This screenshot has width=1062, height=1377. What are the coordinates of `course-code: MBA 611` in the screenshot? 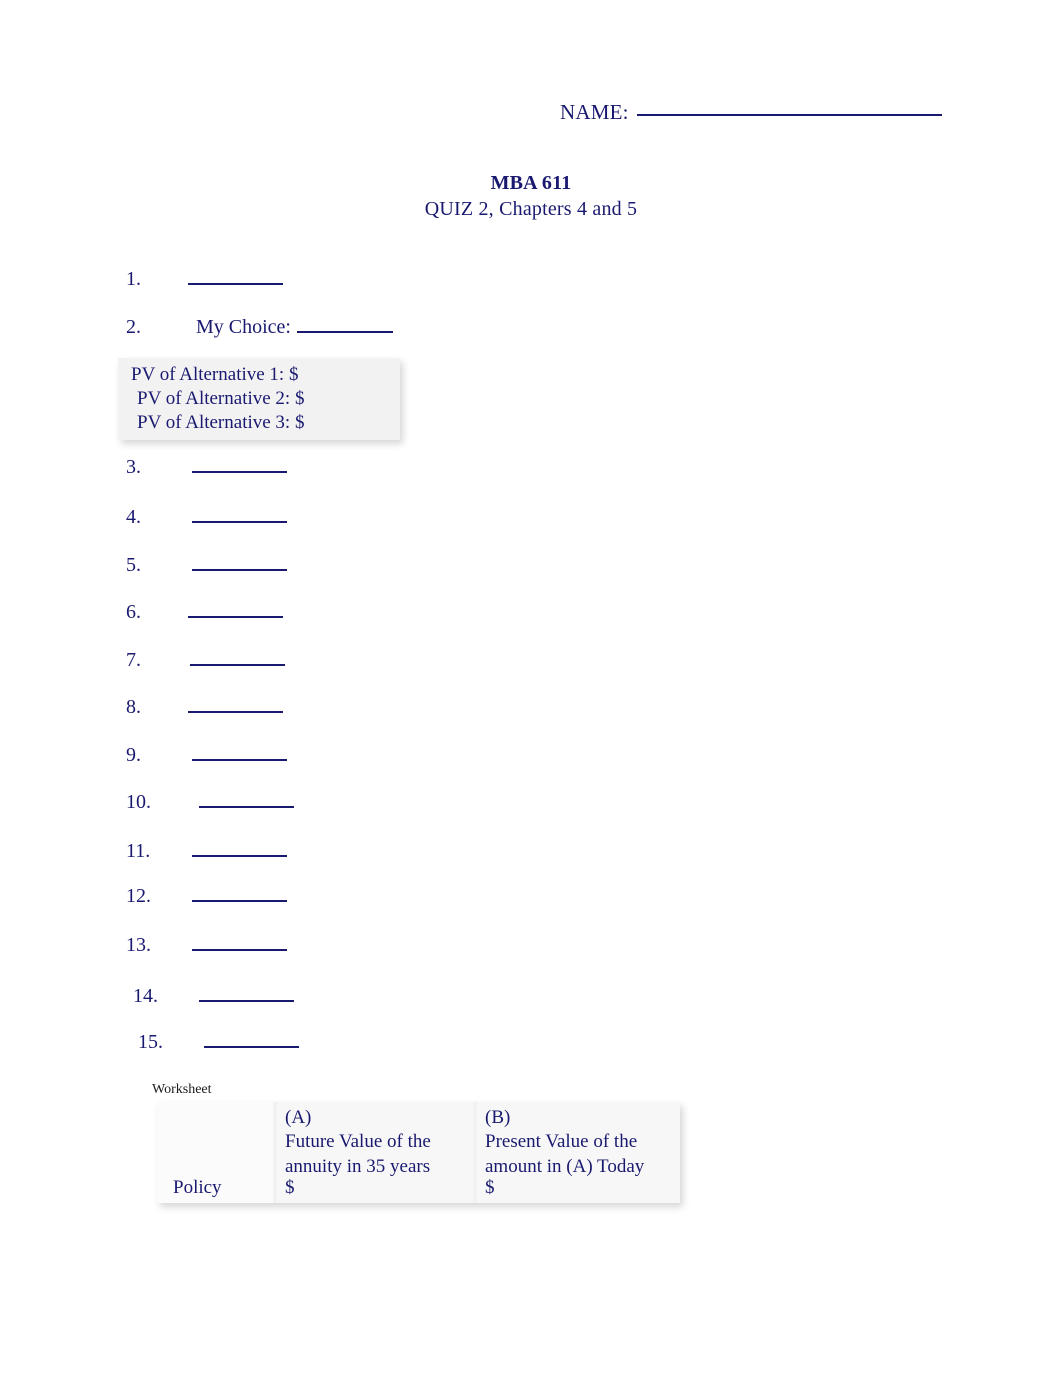 It's located at (531, 183).